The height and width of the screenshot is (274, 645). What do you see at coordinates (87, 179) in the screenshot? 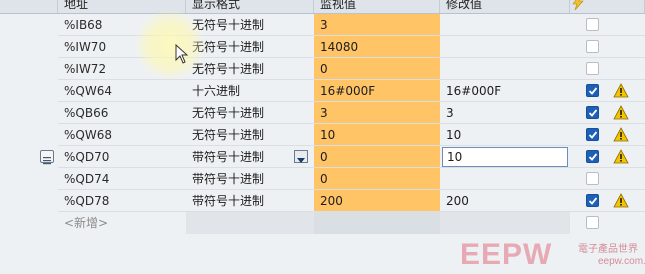
I see `address-text: %QD74` at bounding box center [87, 179].